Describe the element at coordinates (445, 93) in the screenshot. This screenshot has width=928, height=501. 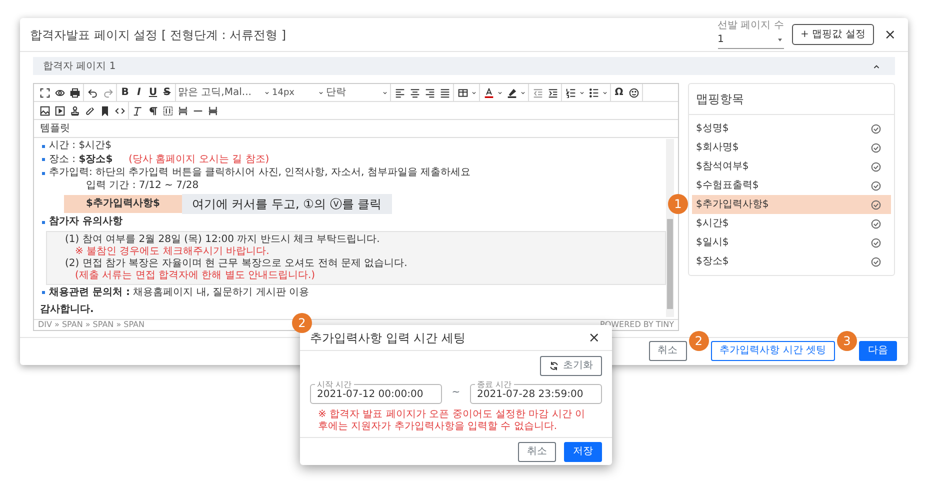
I see `align-justify-icon` at that location.